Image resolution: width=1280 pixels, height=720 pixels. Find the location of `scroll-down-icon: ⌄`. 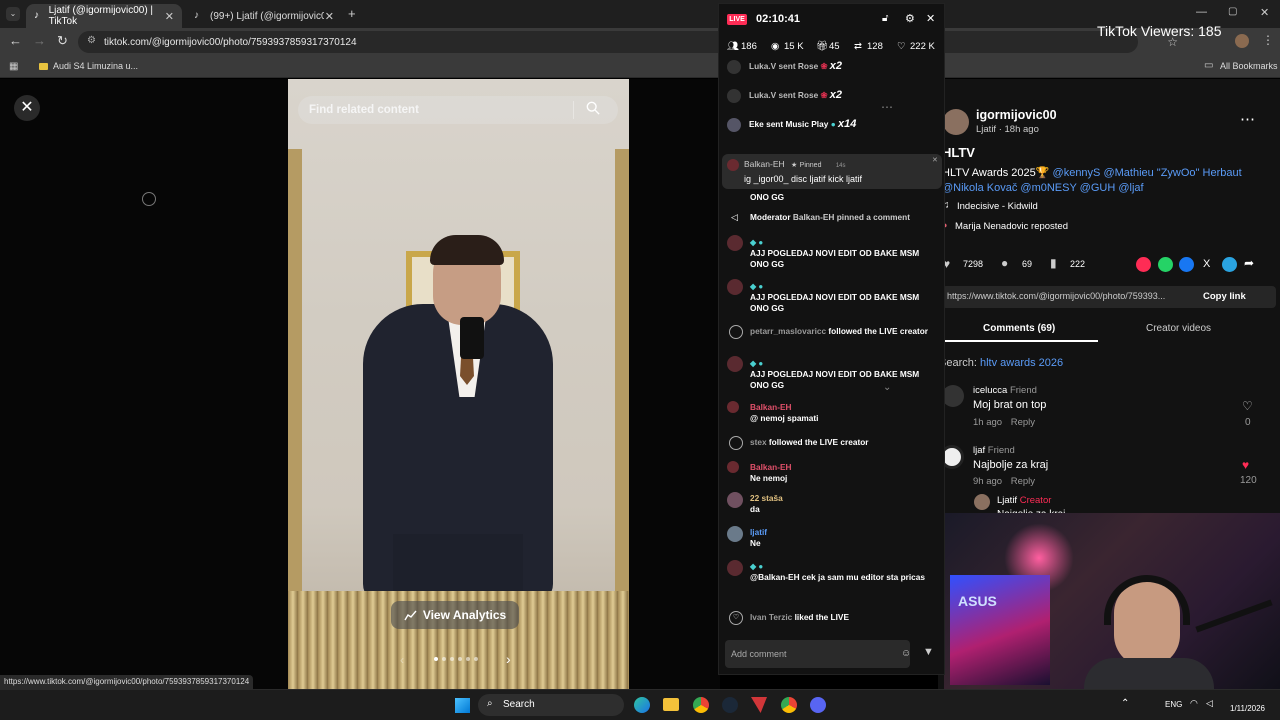

scroll-down-icon: ⌄ is located at coordinates (887, 387).